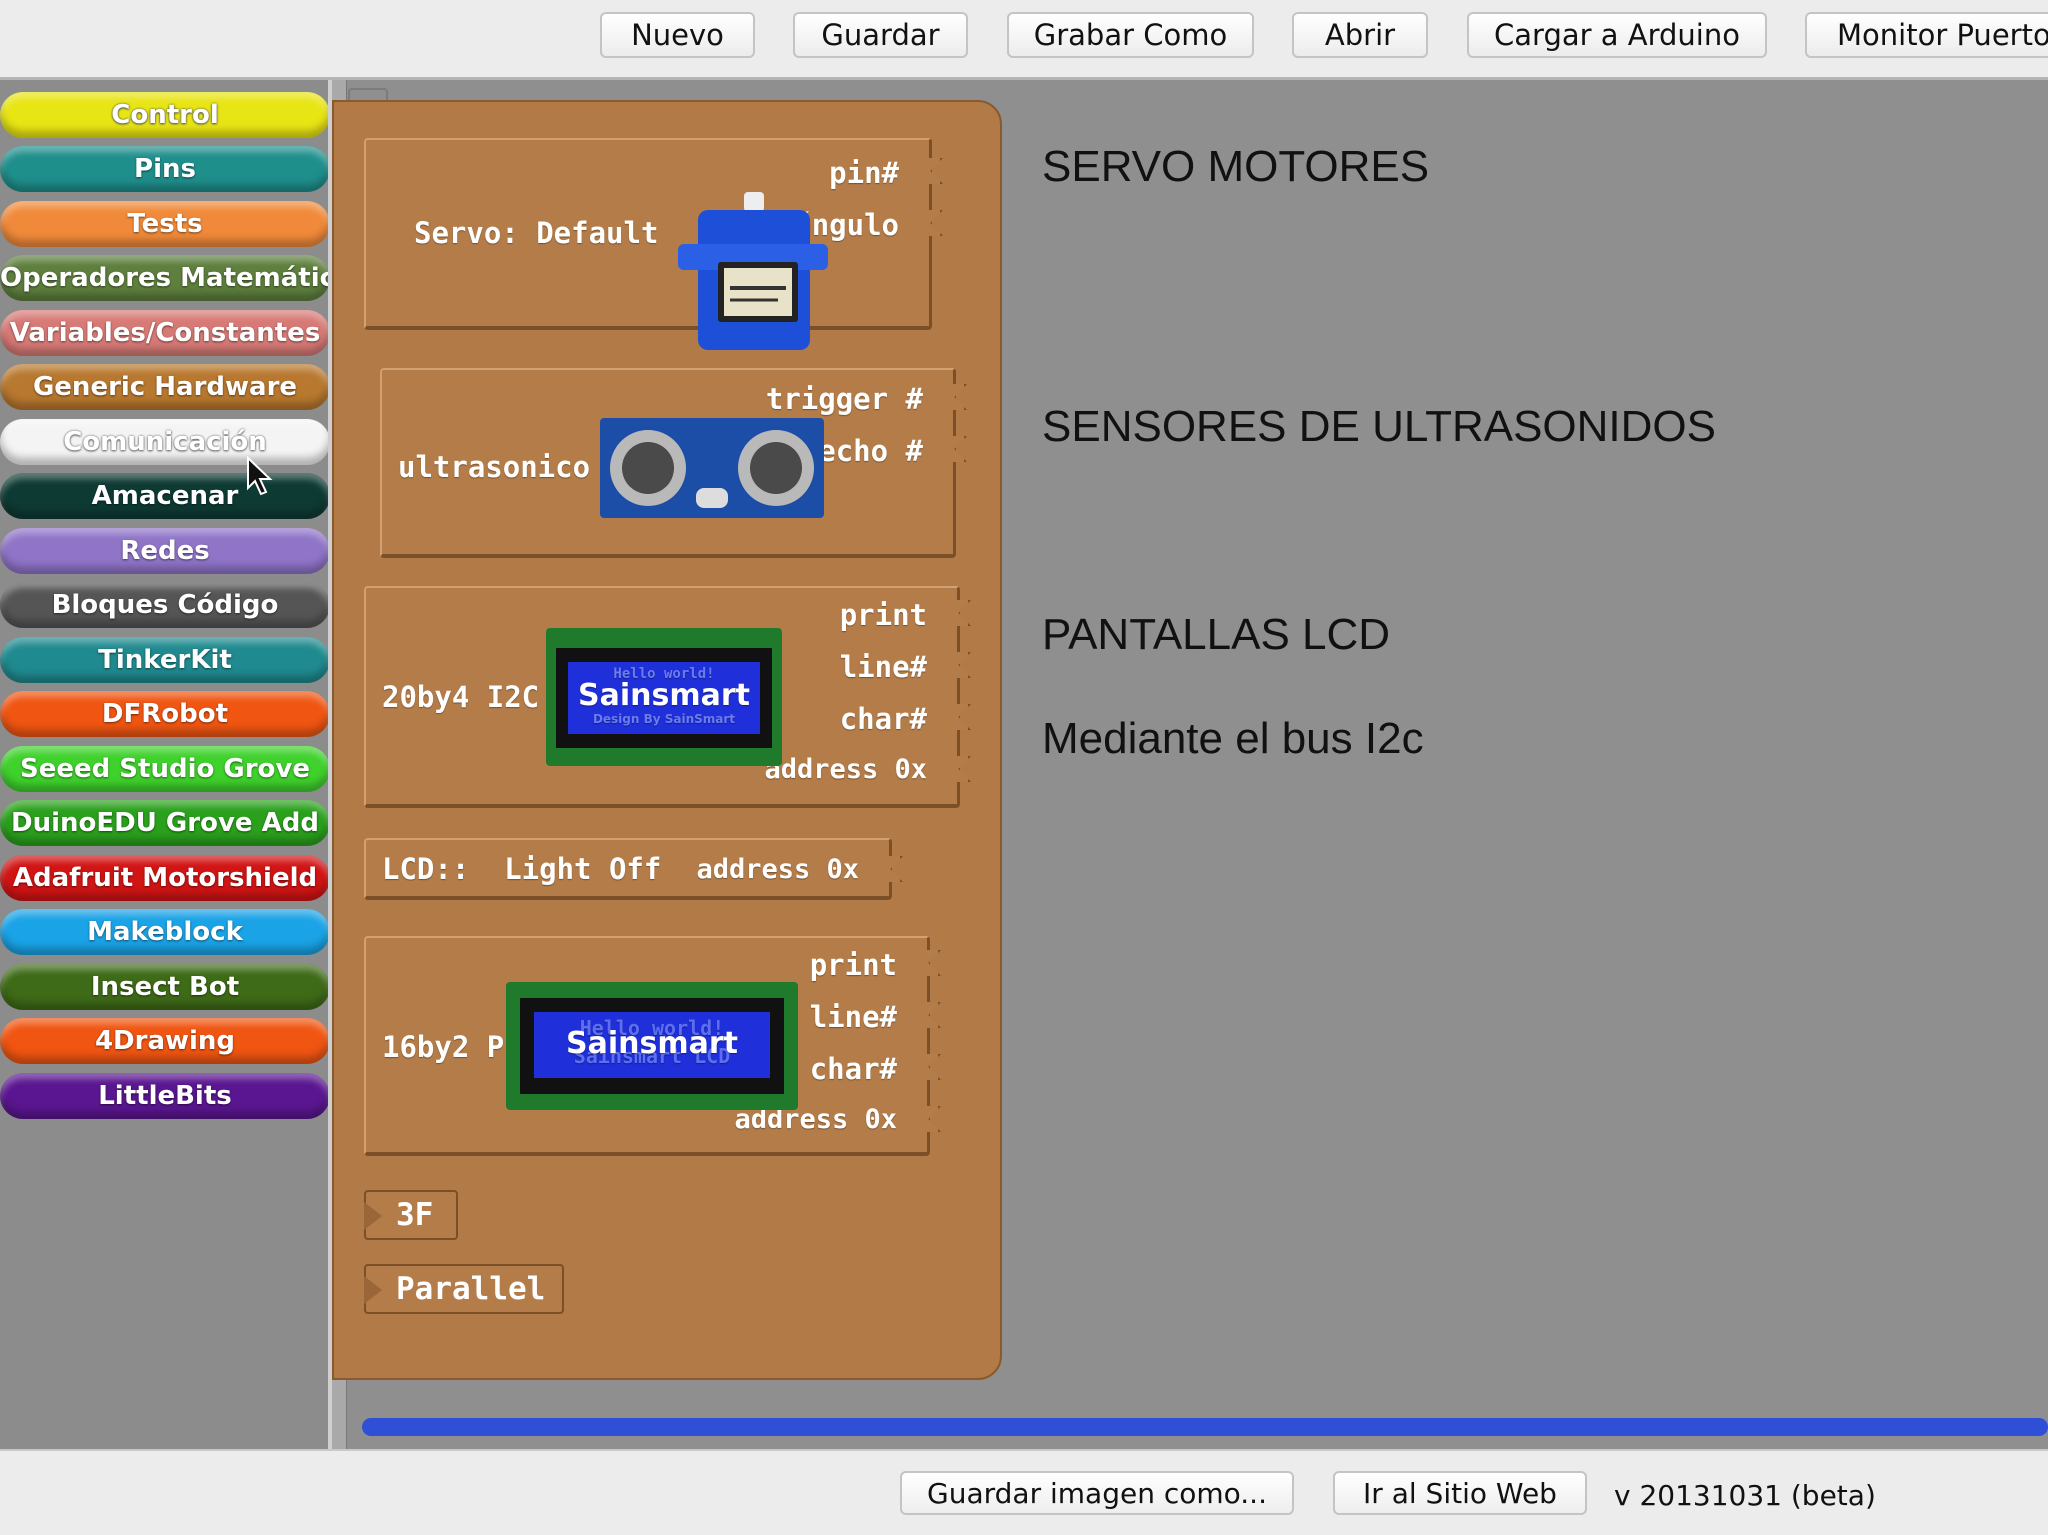  I want to click on socket-label-address-off: address 0x, so click(777, 869).